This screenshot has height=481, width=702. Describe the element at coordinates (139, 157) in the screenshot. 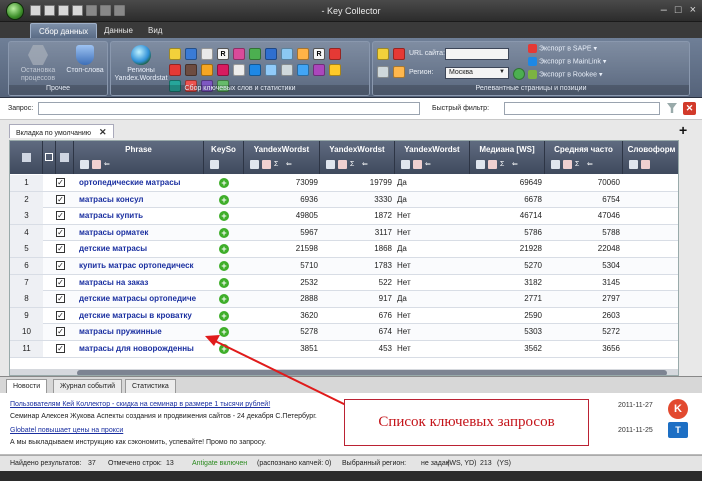

I see `column-header: Phrase ⇐` at that location.